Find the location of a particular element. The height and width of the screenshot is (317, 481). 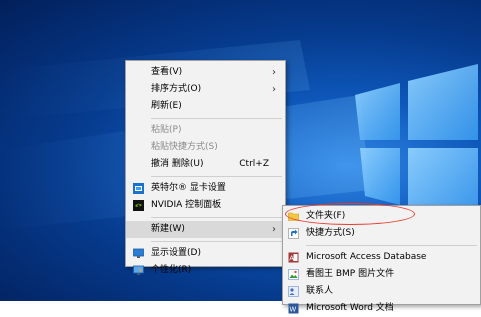

menu-item-label: 排序方式(O) is located at coordinates (176, 89).